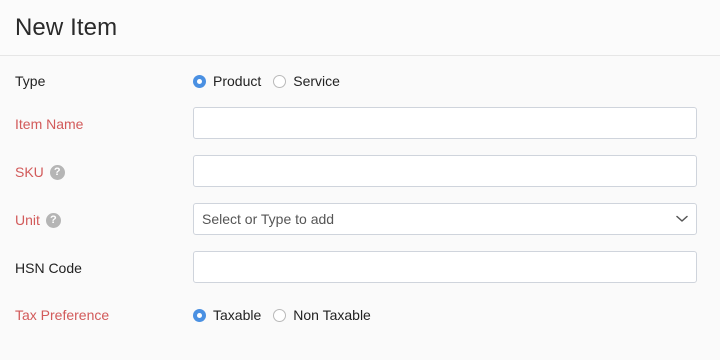 This screenshot has height=360, width=720. What do you see at coordinates (316, 81) in the screenshot?
I see `service-radio-label: Service` at bounding box center [316, 81].